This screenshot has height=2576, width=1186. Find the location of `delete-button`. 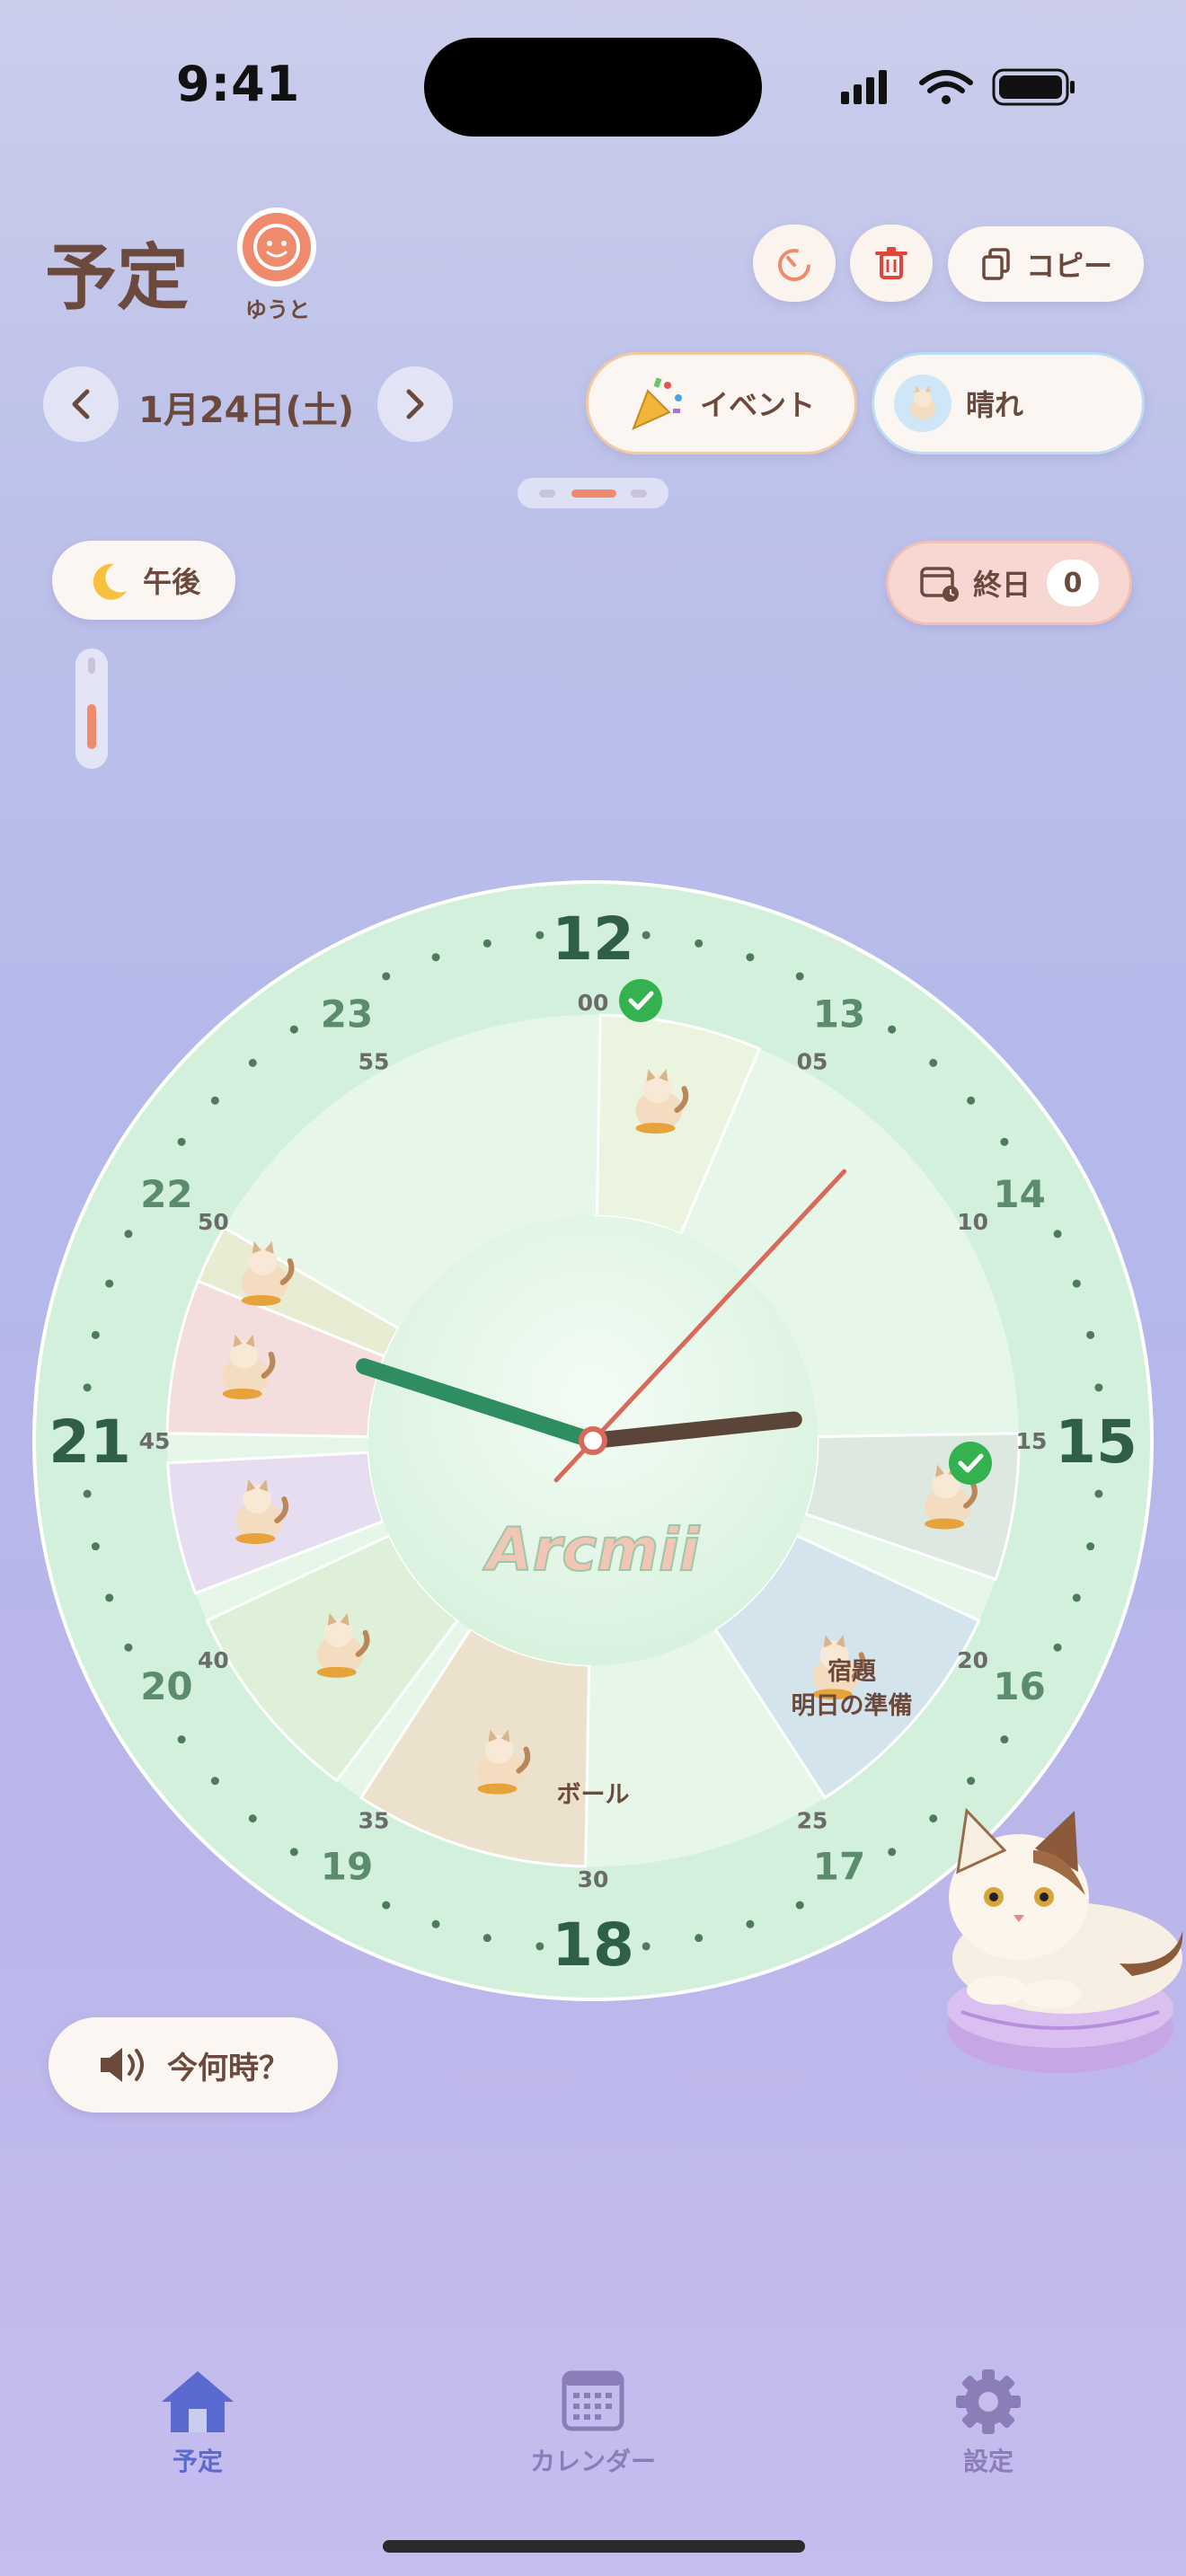

delete-button is located at coordinates (891, 263).